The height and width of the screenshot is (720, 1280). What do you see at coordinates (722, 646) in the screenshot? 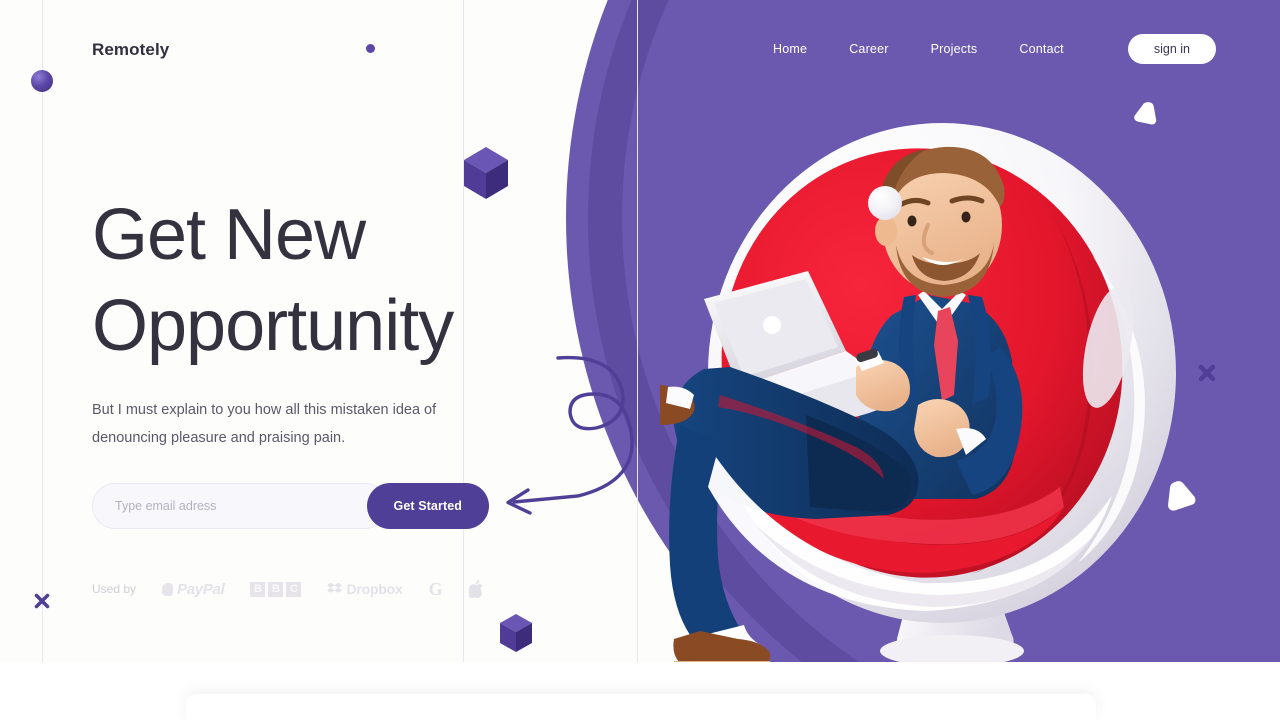
I see `shoe` at bounding box center [722, 646].